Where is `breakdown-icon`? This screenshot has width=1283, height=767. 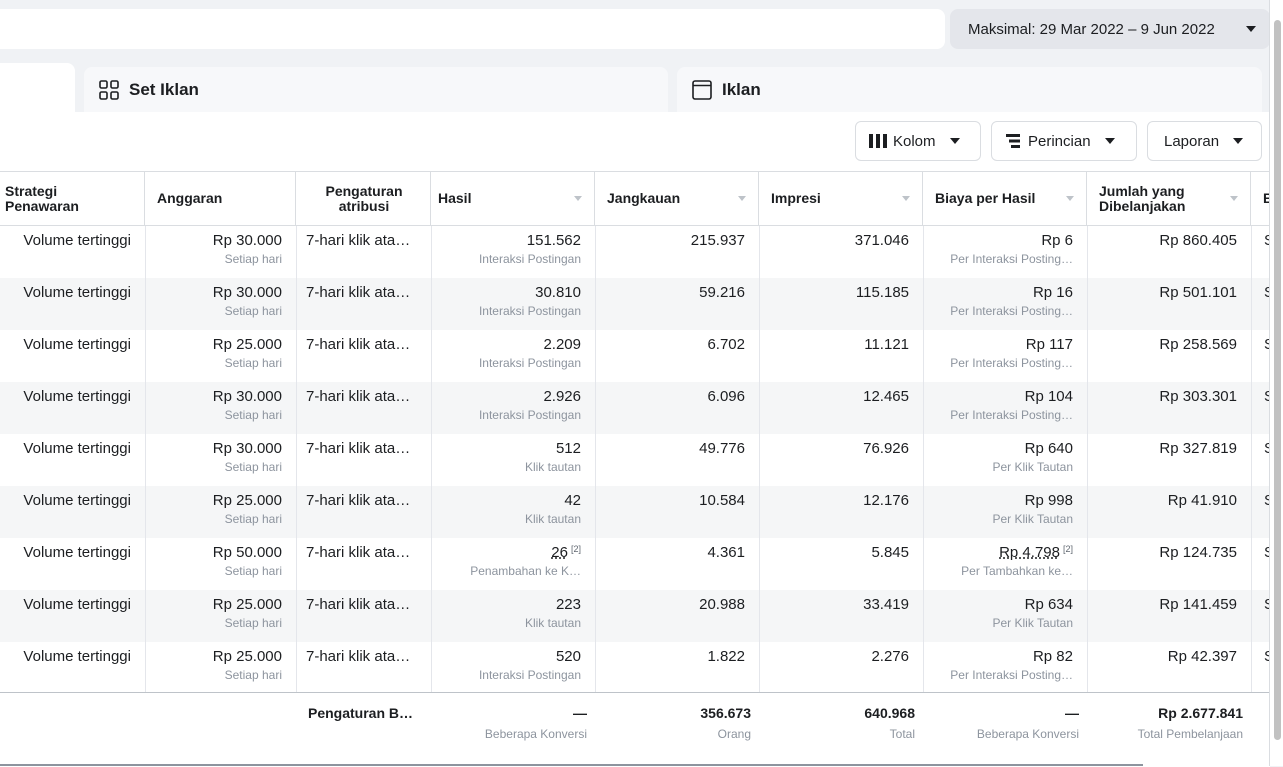 breakdown-icon is located at coordinates (1013, 141).